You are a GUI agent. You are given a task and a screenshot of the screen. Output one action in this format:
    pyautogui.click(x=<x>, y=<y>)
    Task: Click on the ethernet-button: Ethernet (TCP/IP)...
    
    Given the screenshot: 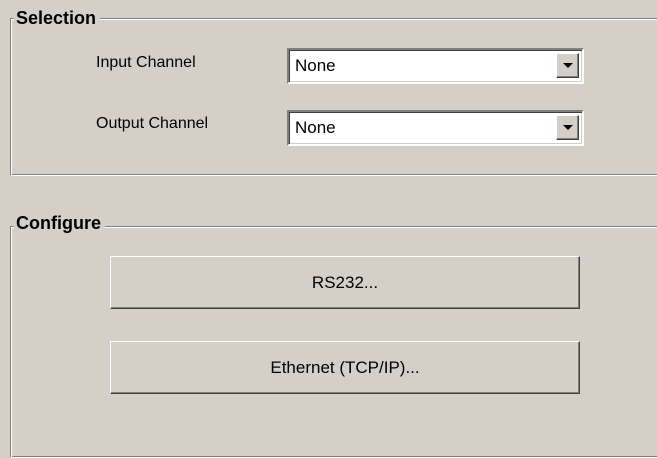 What is the action you would take?
    pyautogui.click(x=345, y=367)
    